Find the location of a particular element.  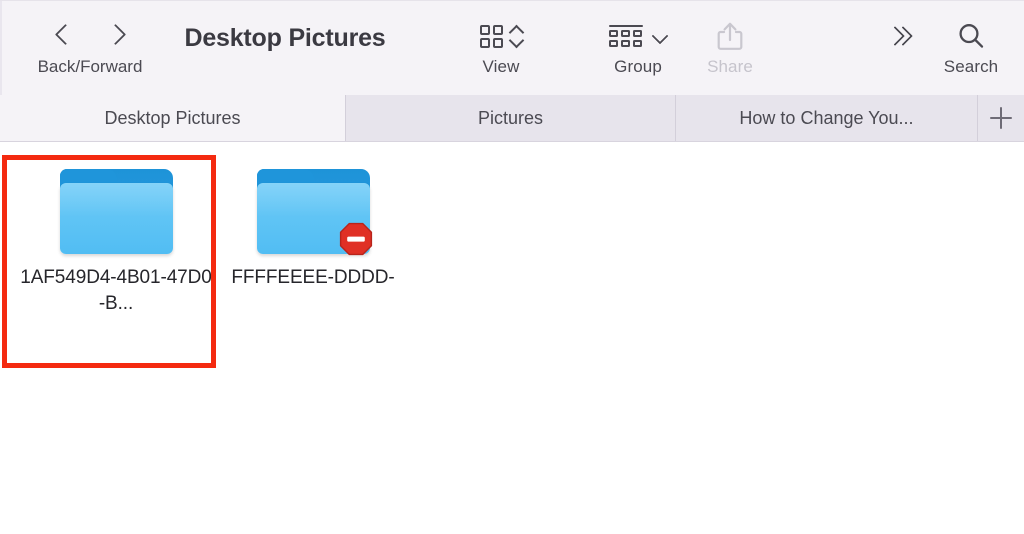

file-item-label: FFFFEEEE-DDDD- is located at coordinates (313, 277).